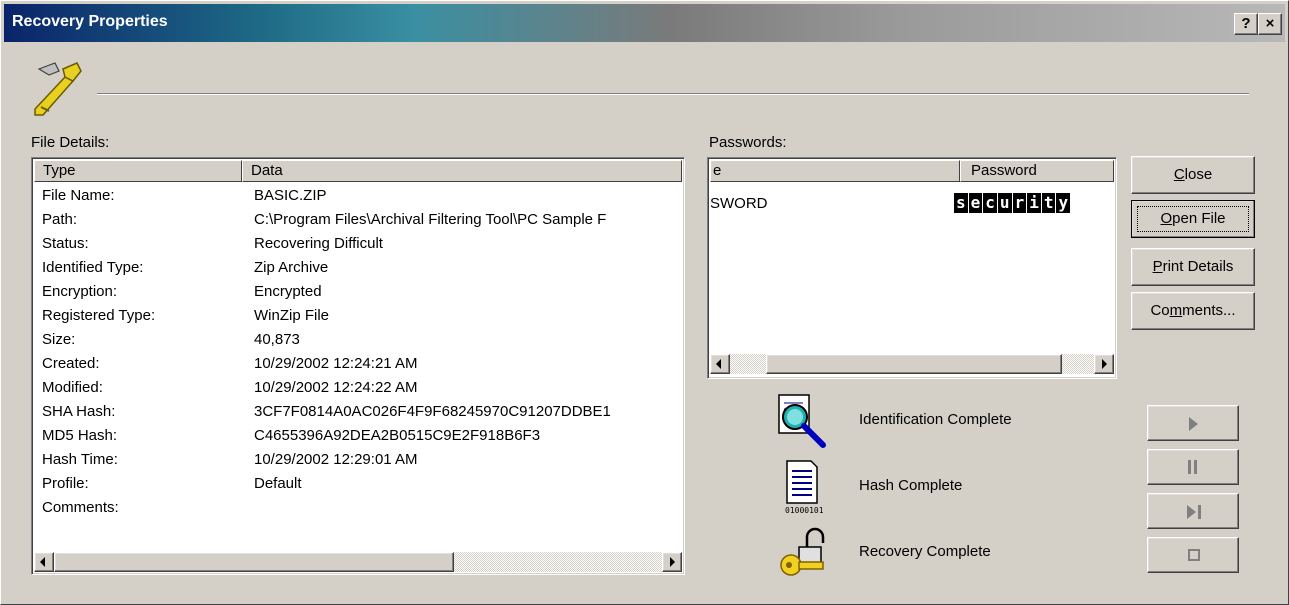 Image resolution: width=1289 pixels, height=605 pixels. Describe the element at coordinates (78, 195) in the screenshot. I see `type-cell: File Name:` at that location.